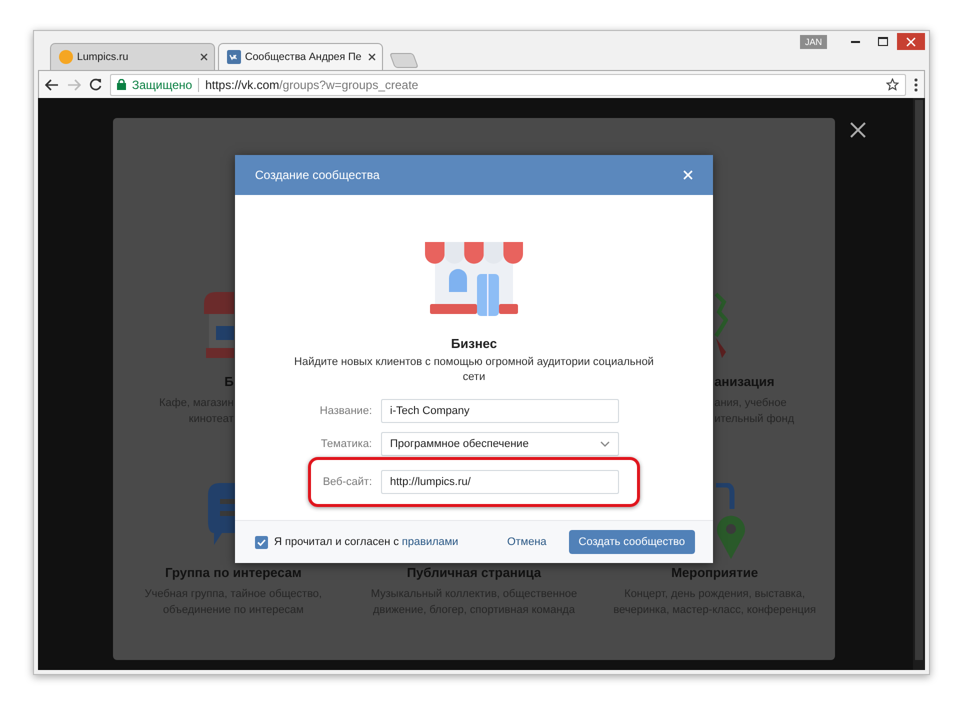  What do you see at coordinates (367, 542) in the screenshot?
I see `agreement-text: Я прочитал и согласен с правилами` at bounding box center [367, 542].